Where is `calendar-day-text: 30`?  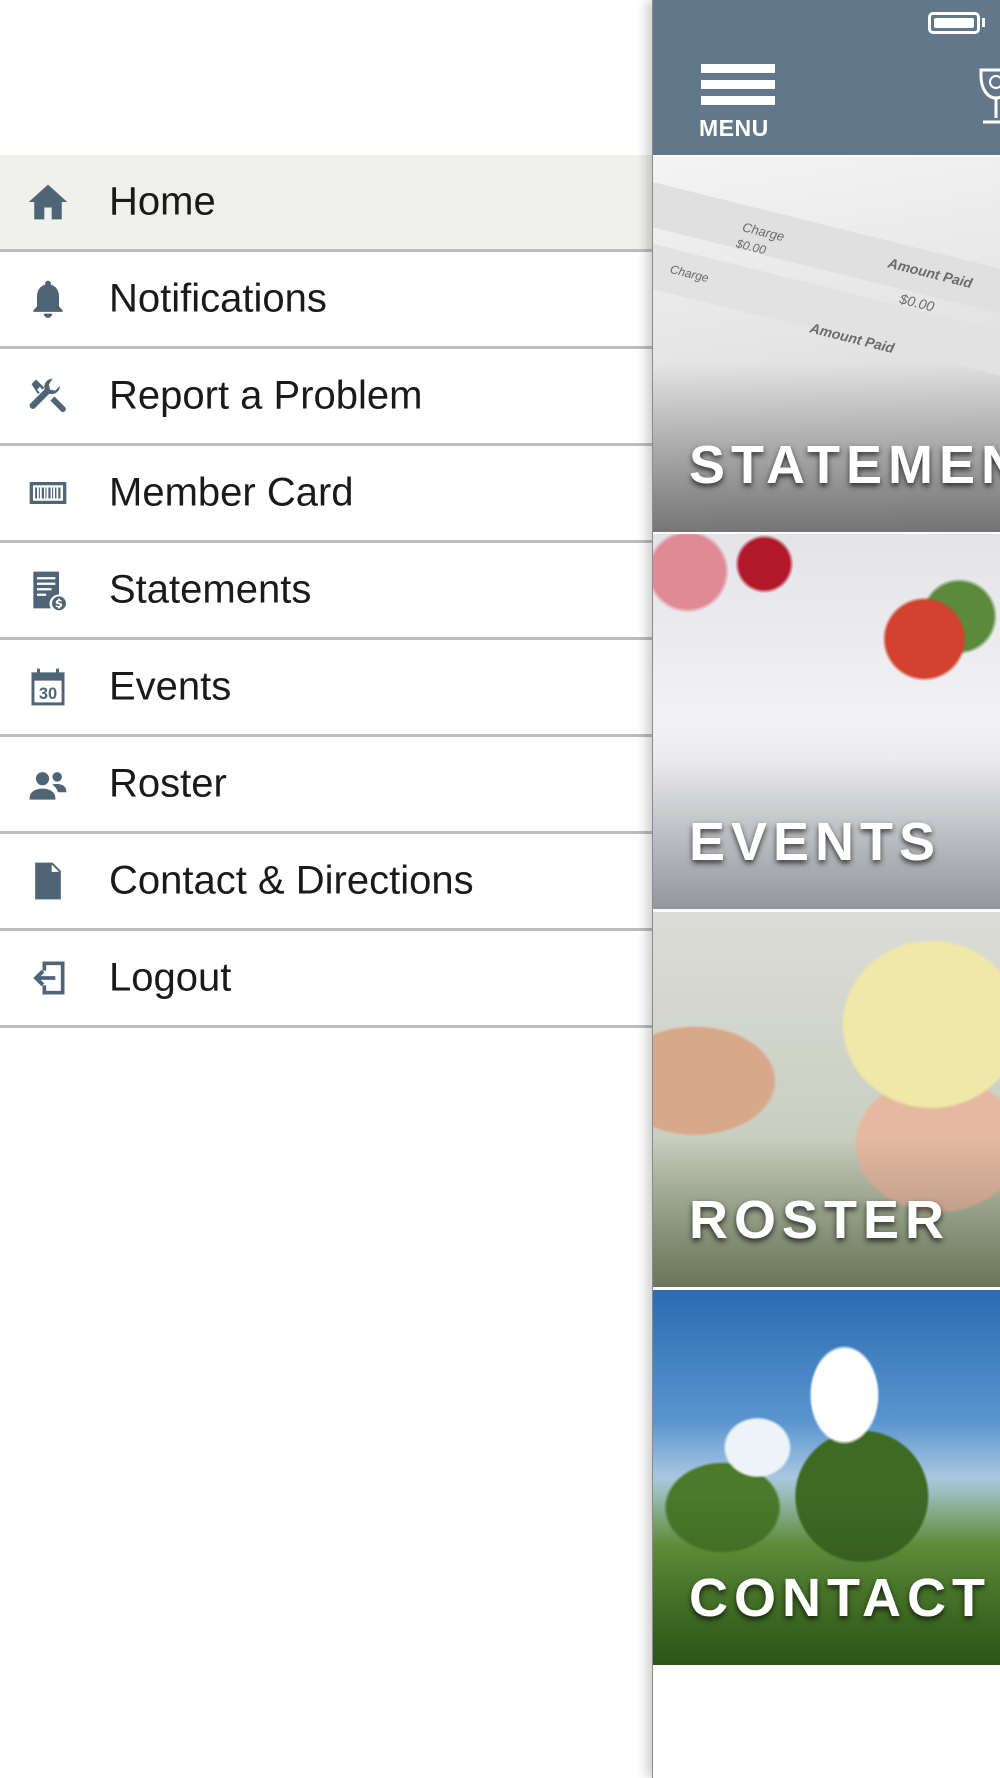
calendar-day-text: 30 is located at coordinates (48, 694).